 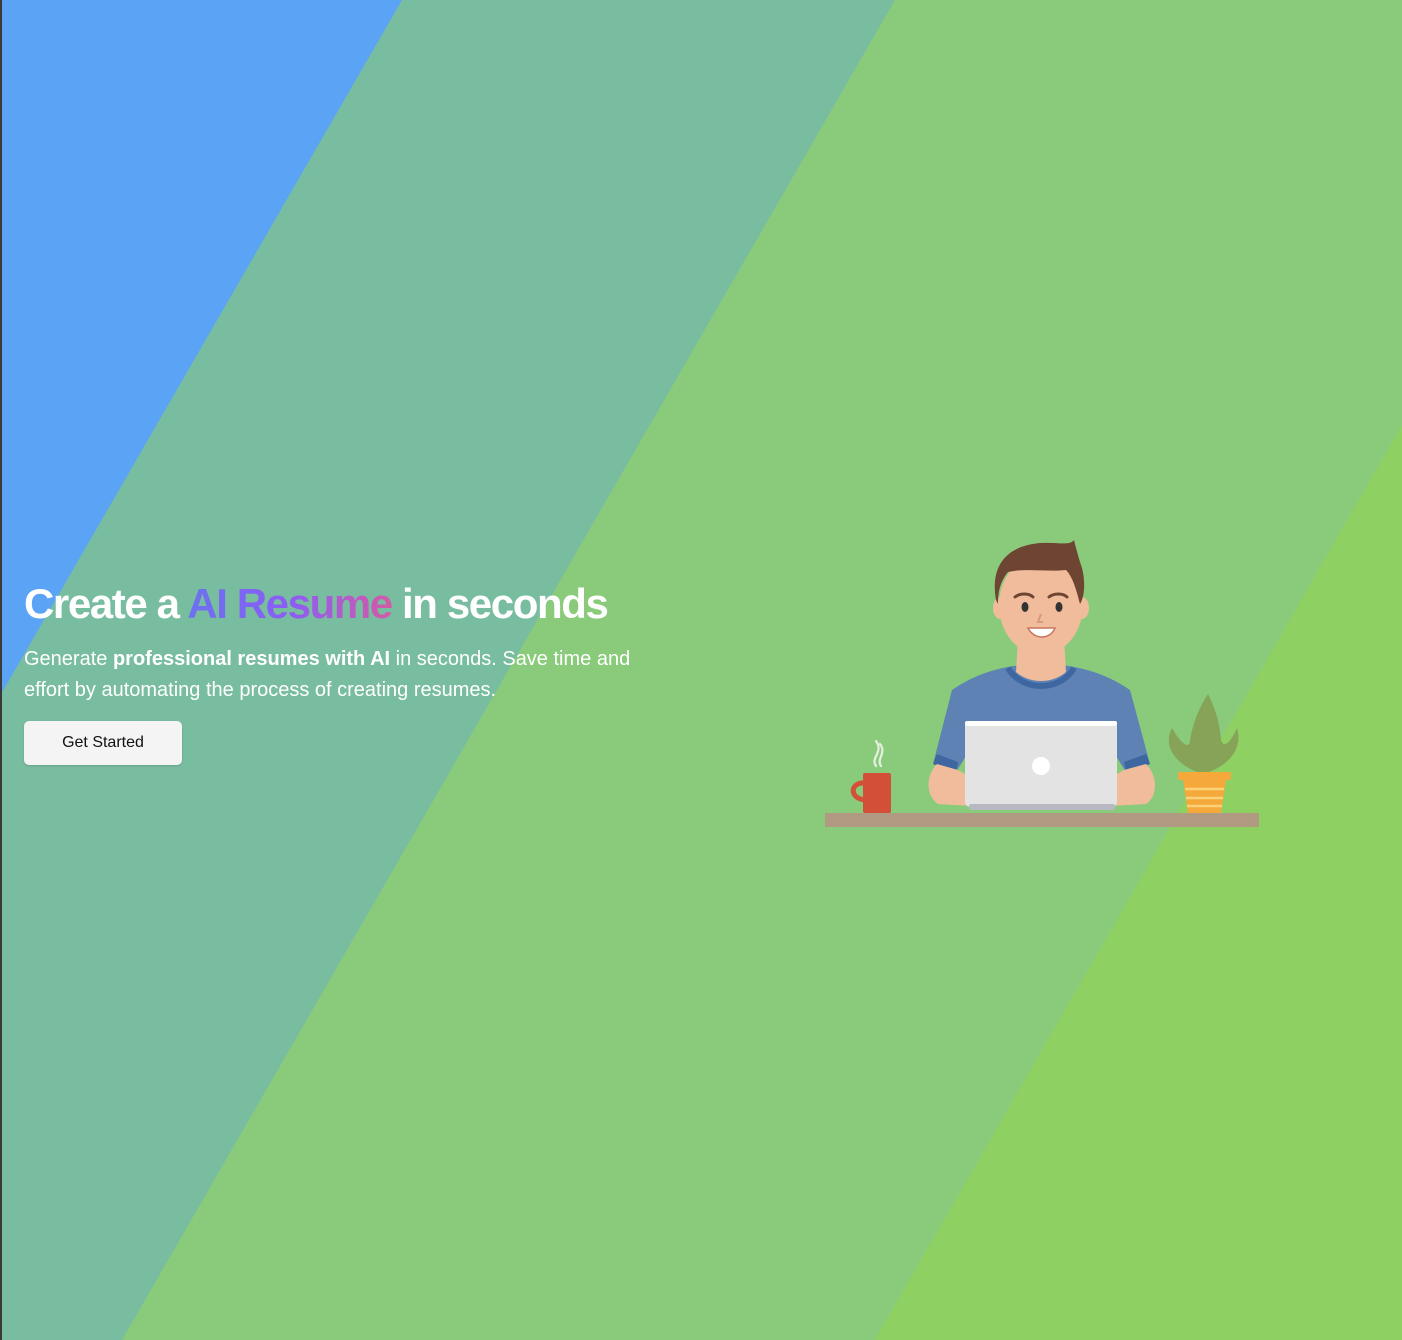 I want to click on hero-title-highlight: AI Resume, so click(x=290, y=603).